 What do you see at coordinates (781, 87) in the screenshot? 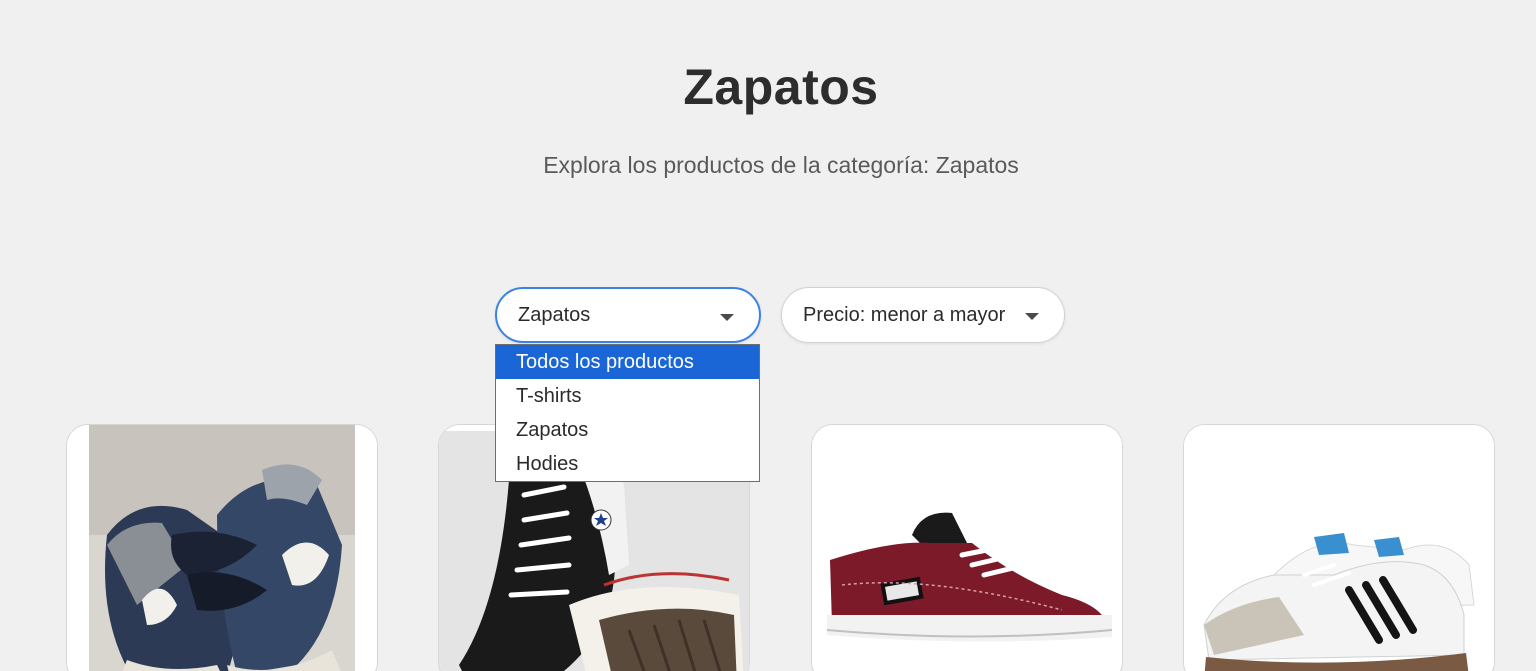
I see `page-title: Zapatos` at bounding box center [781, 87].